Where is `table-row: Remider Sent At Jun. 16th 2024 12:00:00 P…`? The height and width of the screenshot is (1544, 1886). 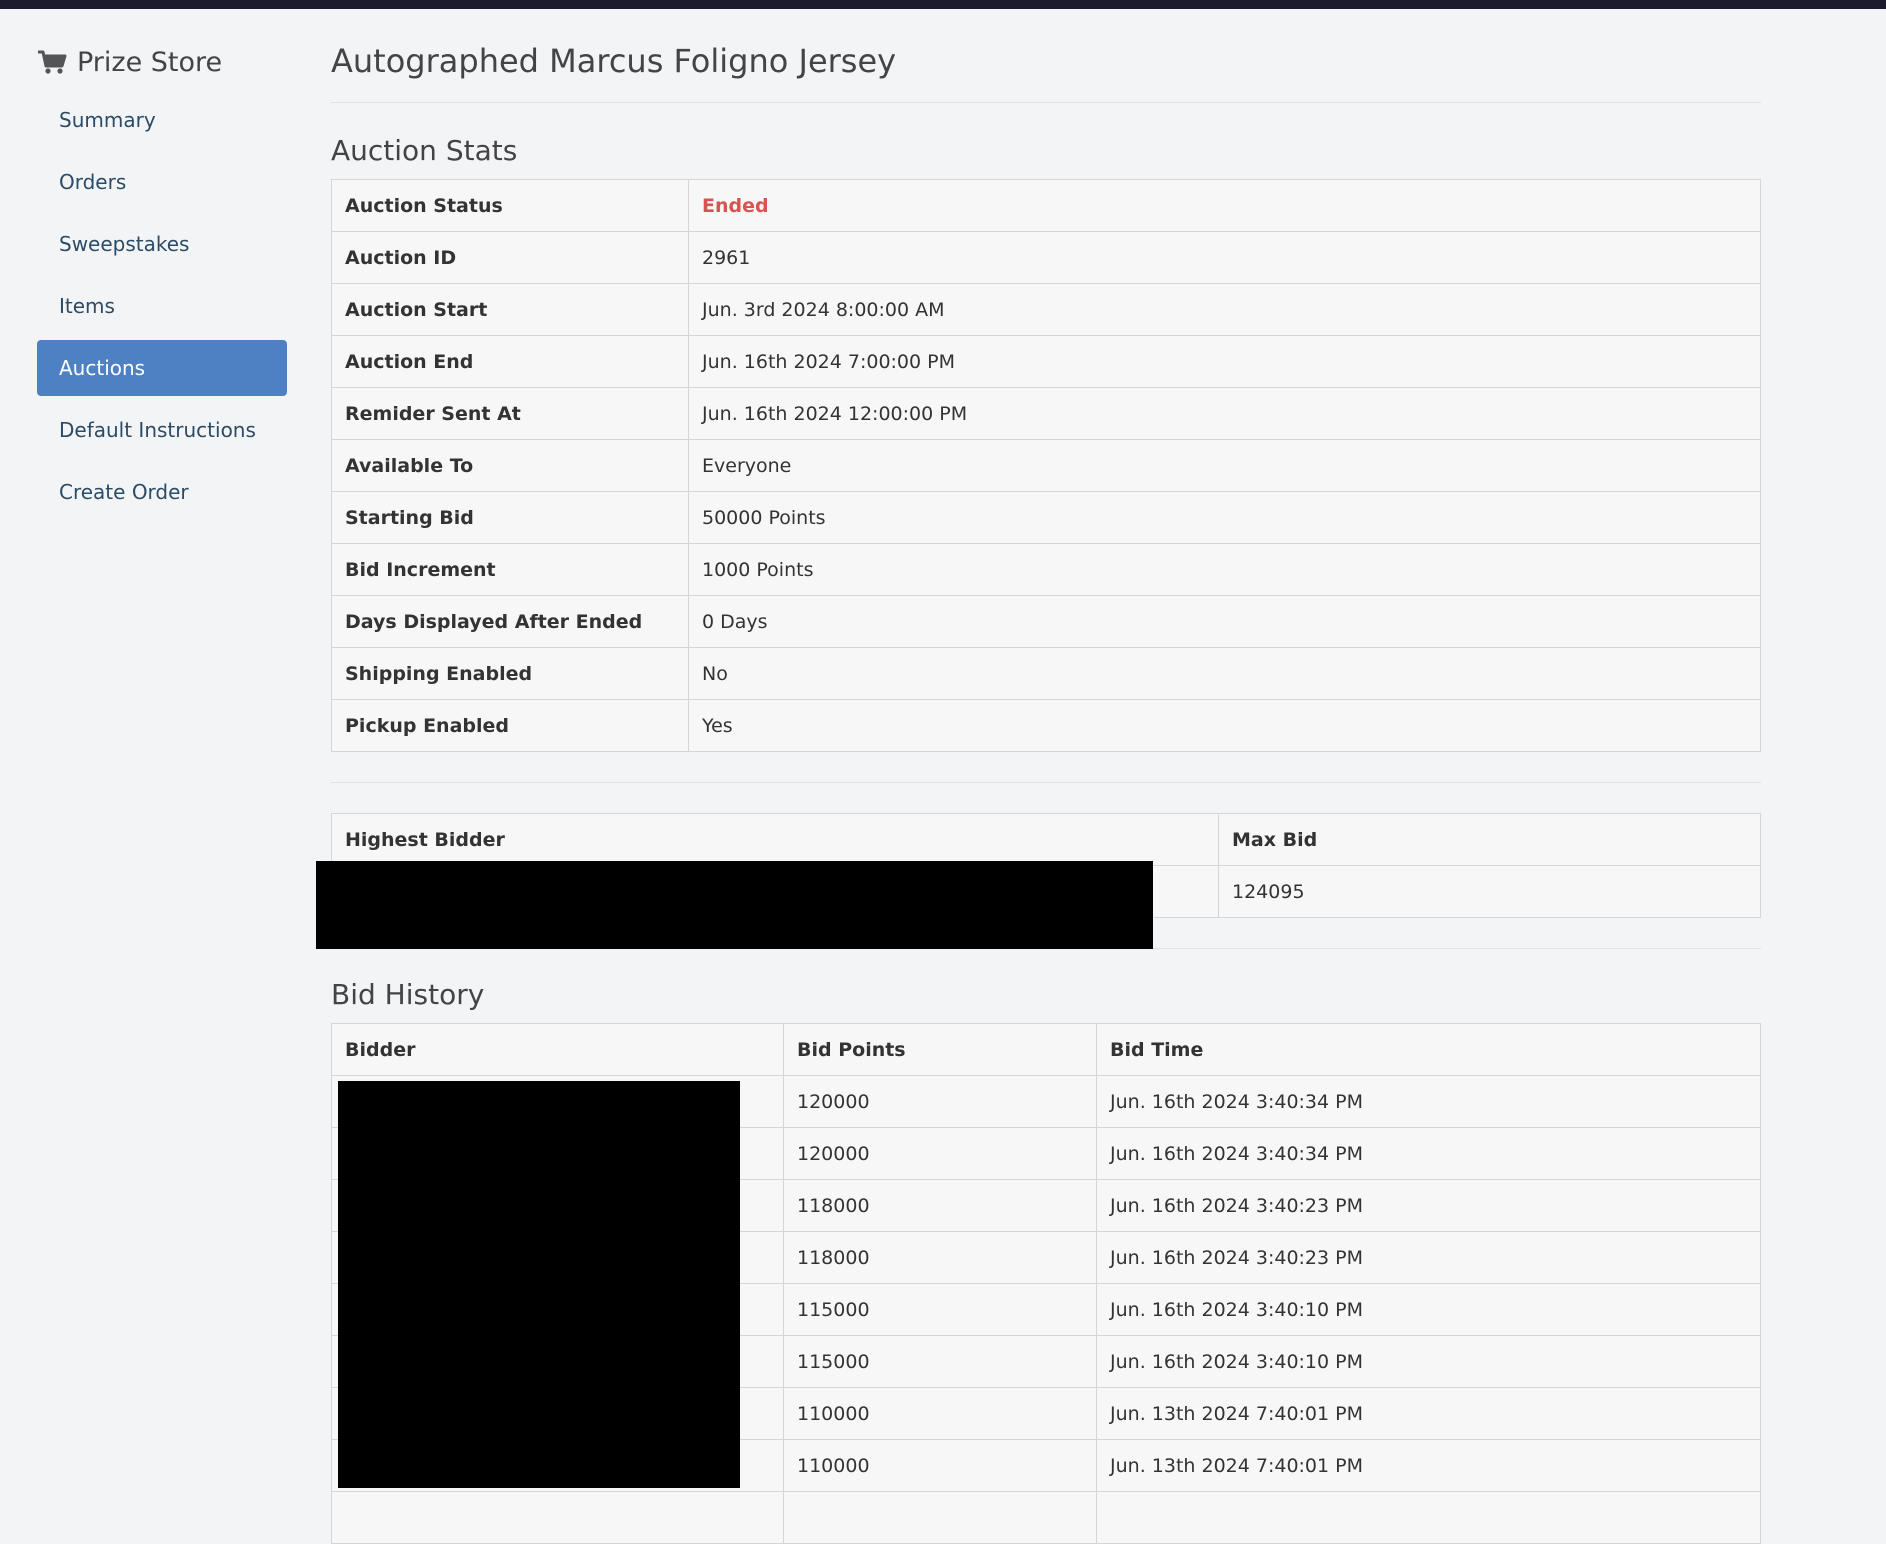 table-row: Remider Sent At Jun. 16th 2024 12:00:00 P… is located at coordinates (1046, 413).